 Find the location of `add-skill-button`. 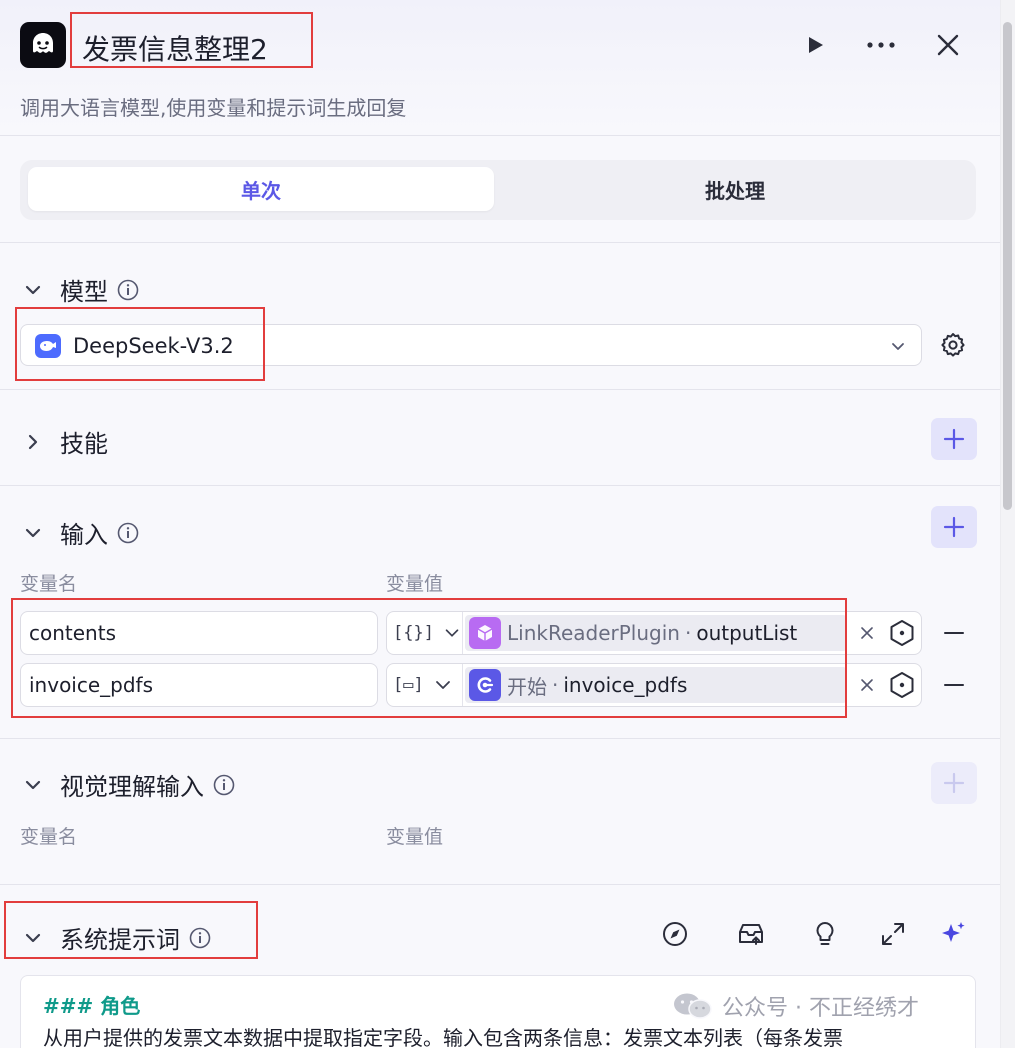

add-skill-button is located at coordinates (954, 439).